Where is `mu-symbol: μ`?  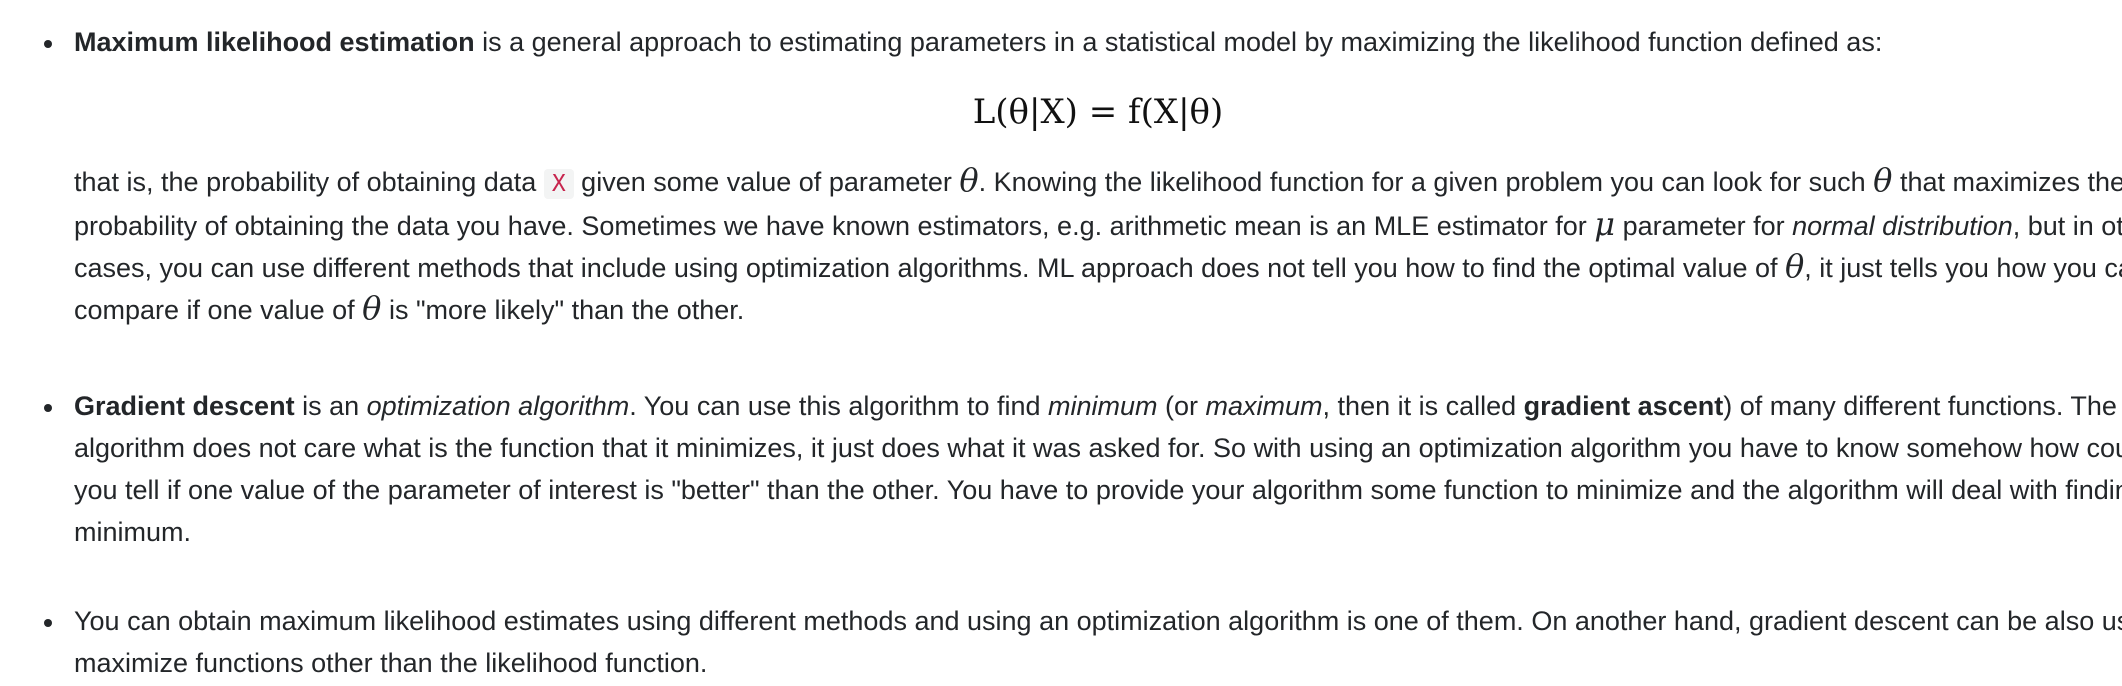 mu-symbol: μ is located at coordinates (1605, 224).